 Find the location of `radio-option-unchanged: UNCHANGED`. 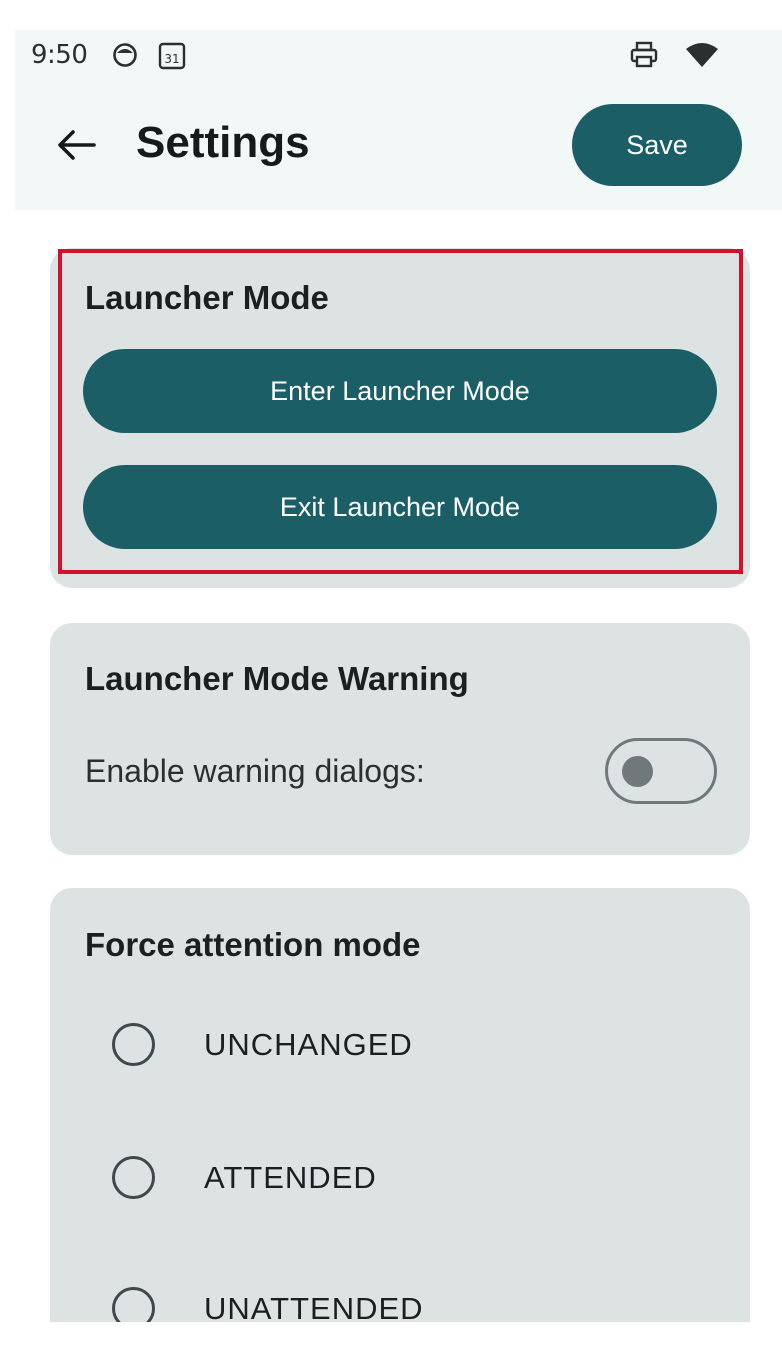

radio-option-unchanged: UNCHANGED is located at coordinates (262, 1044).